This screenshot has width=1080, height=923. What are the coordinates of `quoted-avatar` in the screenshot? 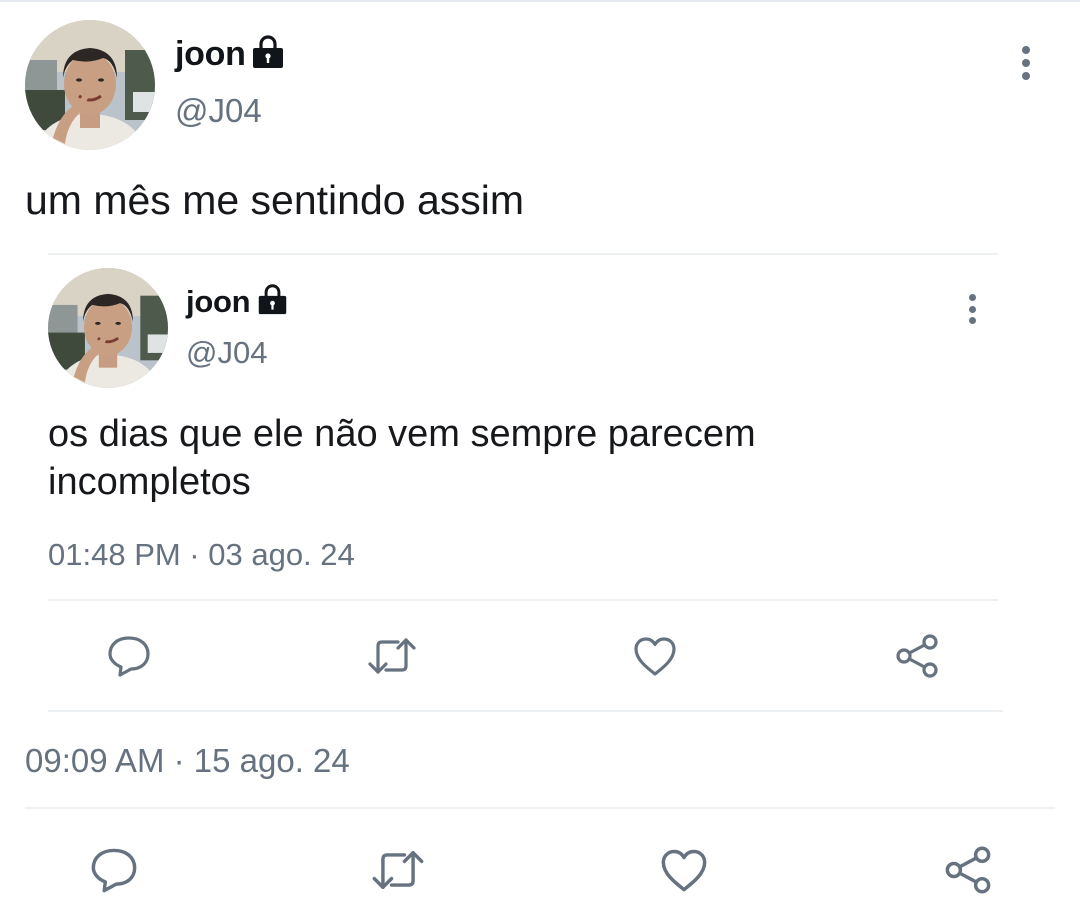 It's located at (108, 328).